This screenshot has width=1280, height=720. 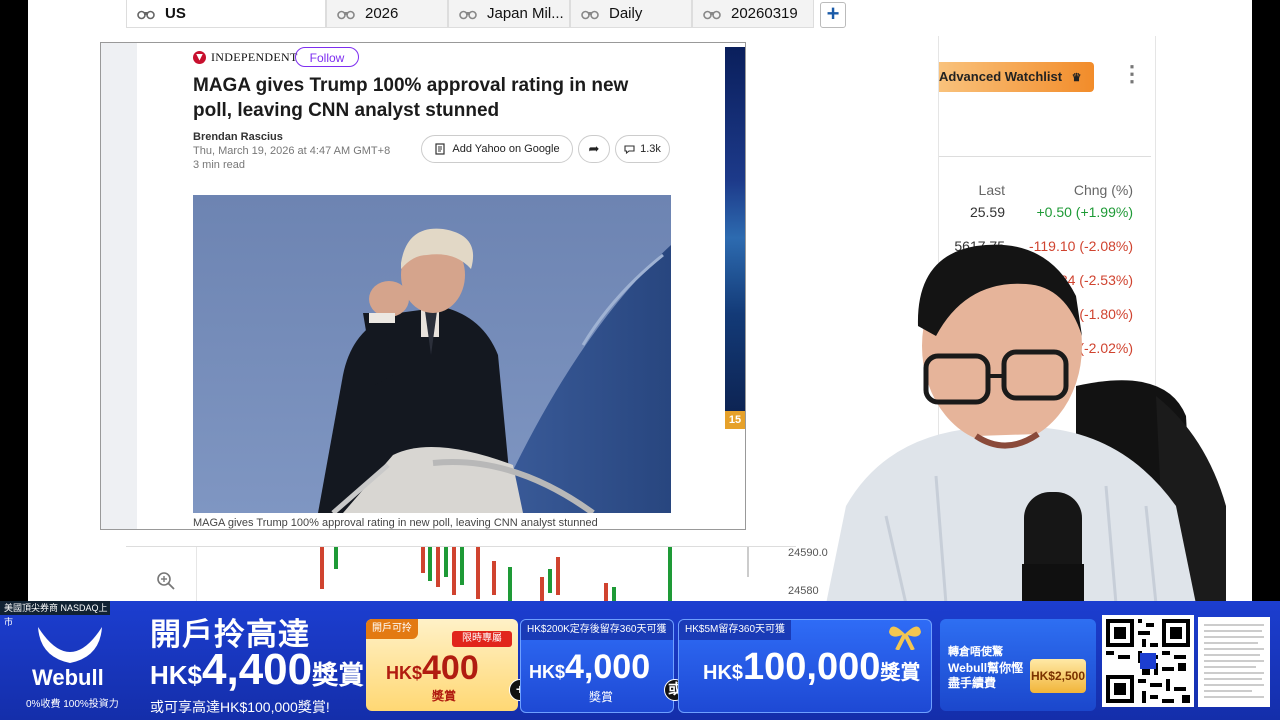 What do you see at coordinates (808, 553) in the screenshot?
I see `price-label: 24590.0` at bounding box center [808, 553].